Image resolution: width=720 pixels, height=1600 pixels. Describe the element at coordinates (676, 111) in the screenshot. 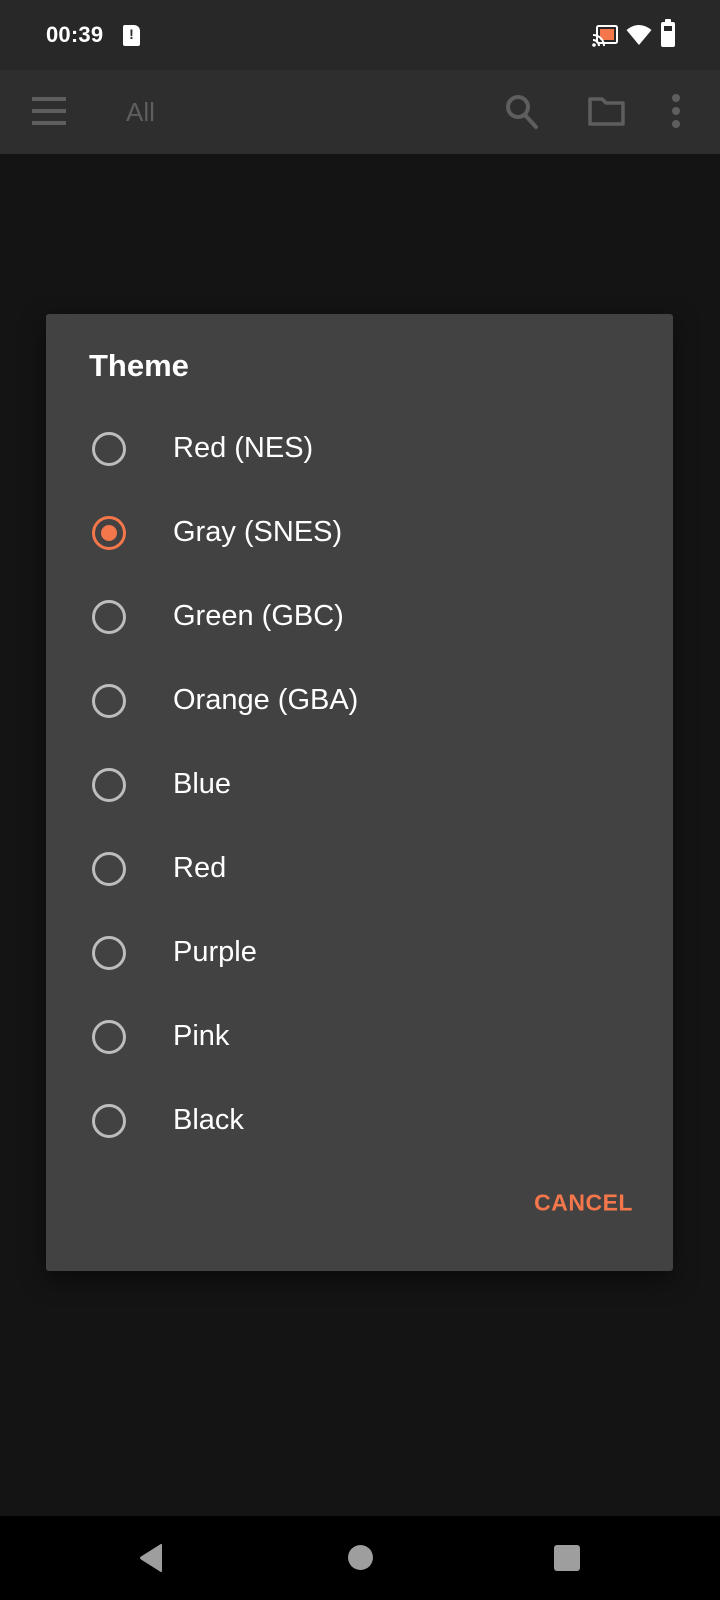

I see `more-vert-icon` at that location.